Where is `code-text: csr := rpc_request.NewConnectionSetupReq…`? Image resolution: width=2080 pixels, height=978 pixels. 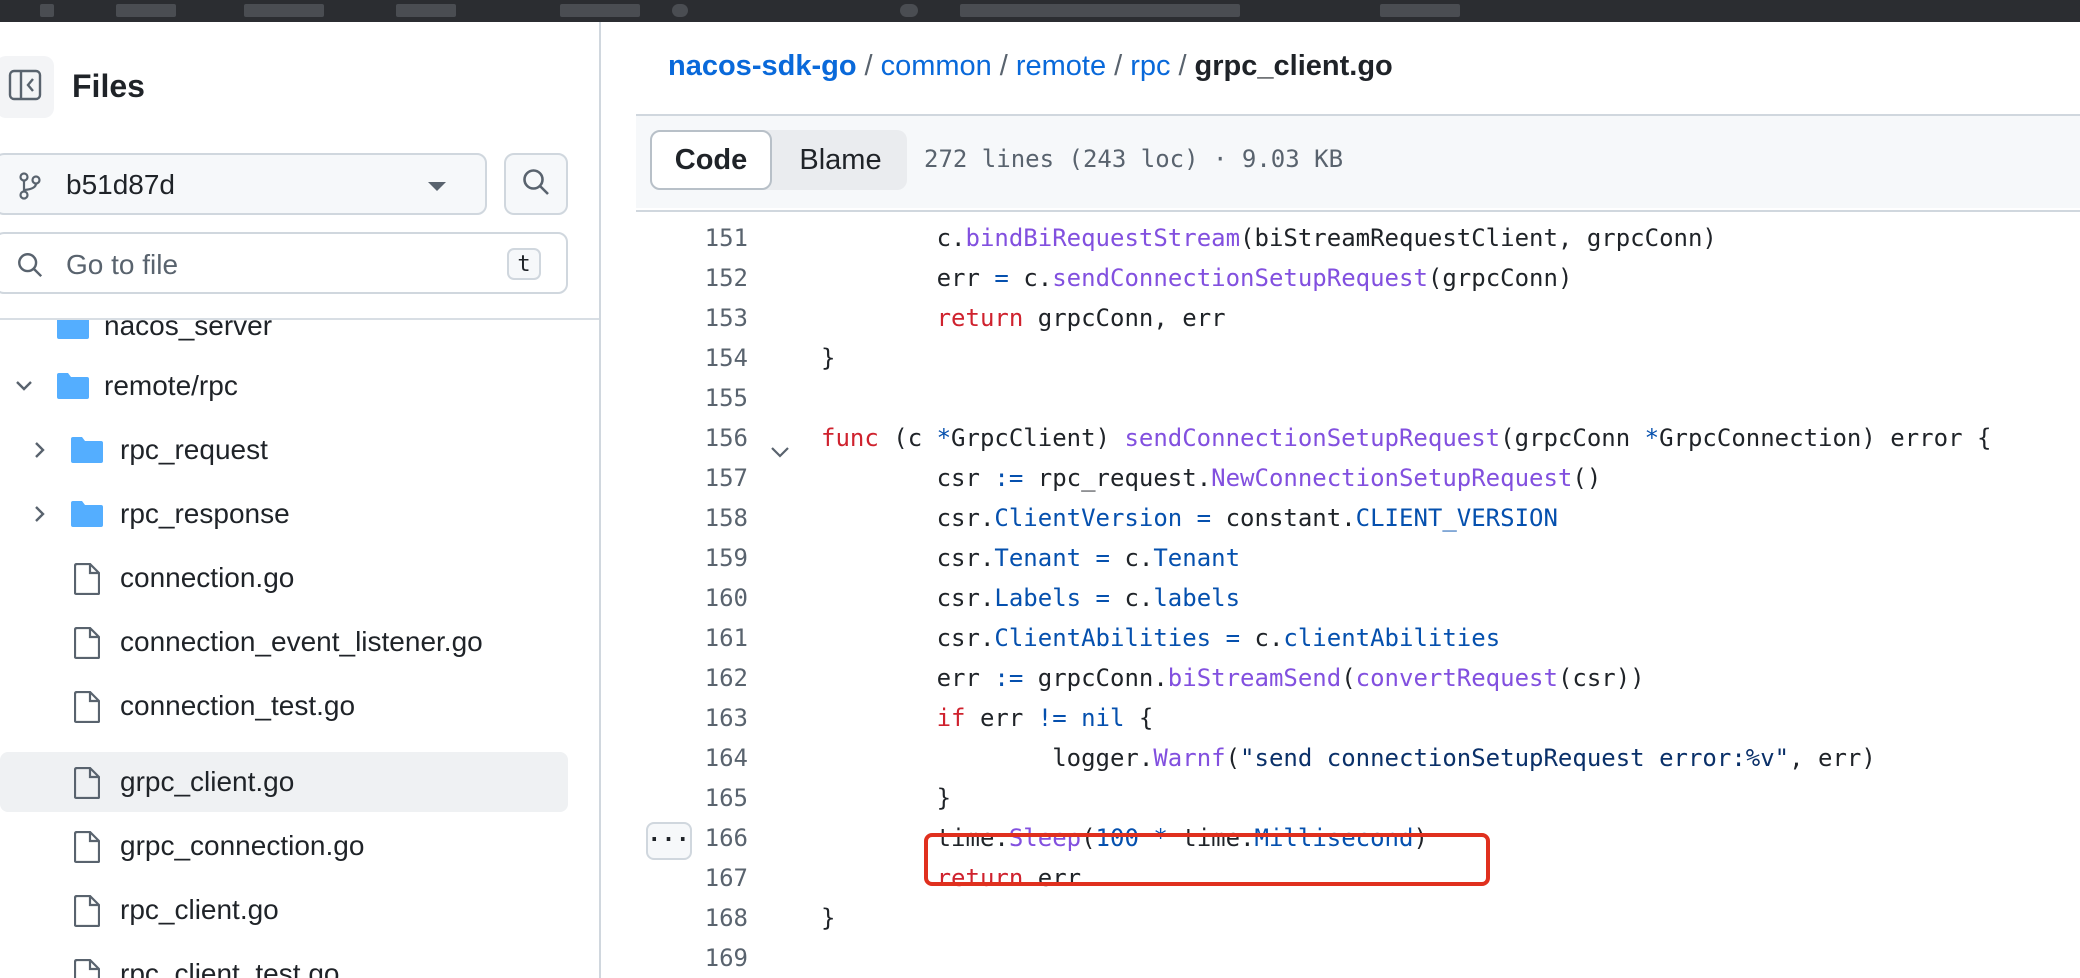 code-text: csr := rpc_request.NewConnectionSetupReq… is located at coordinates (1211, 478).